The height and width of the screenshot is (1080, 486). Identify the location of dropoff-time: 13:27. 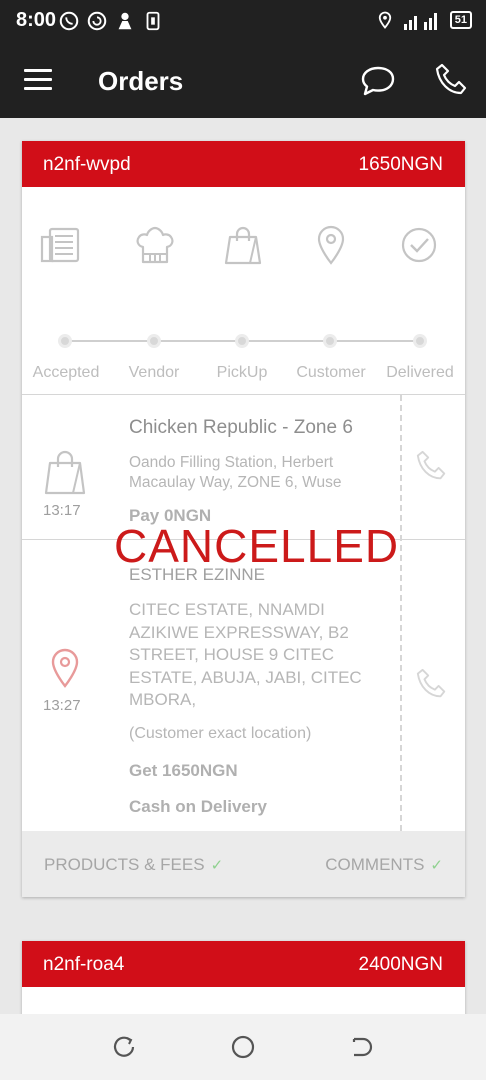
(62, 705).